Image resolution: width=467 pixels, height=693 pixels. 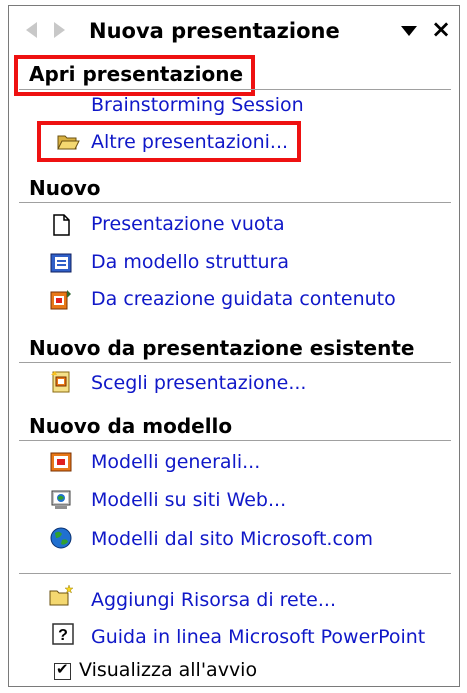 I want to click on network-folder-icon, so click(x=61, y=596).